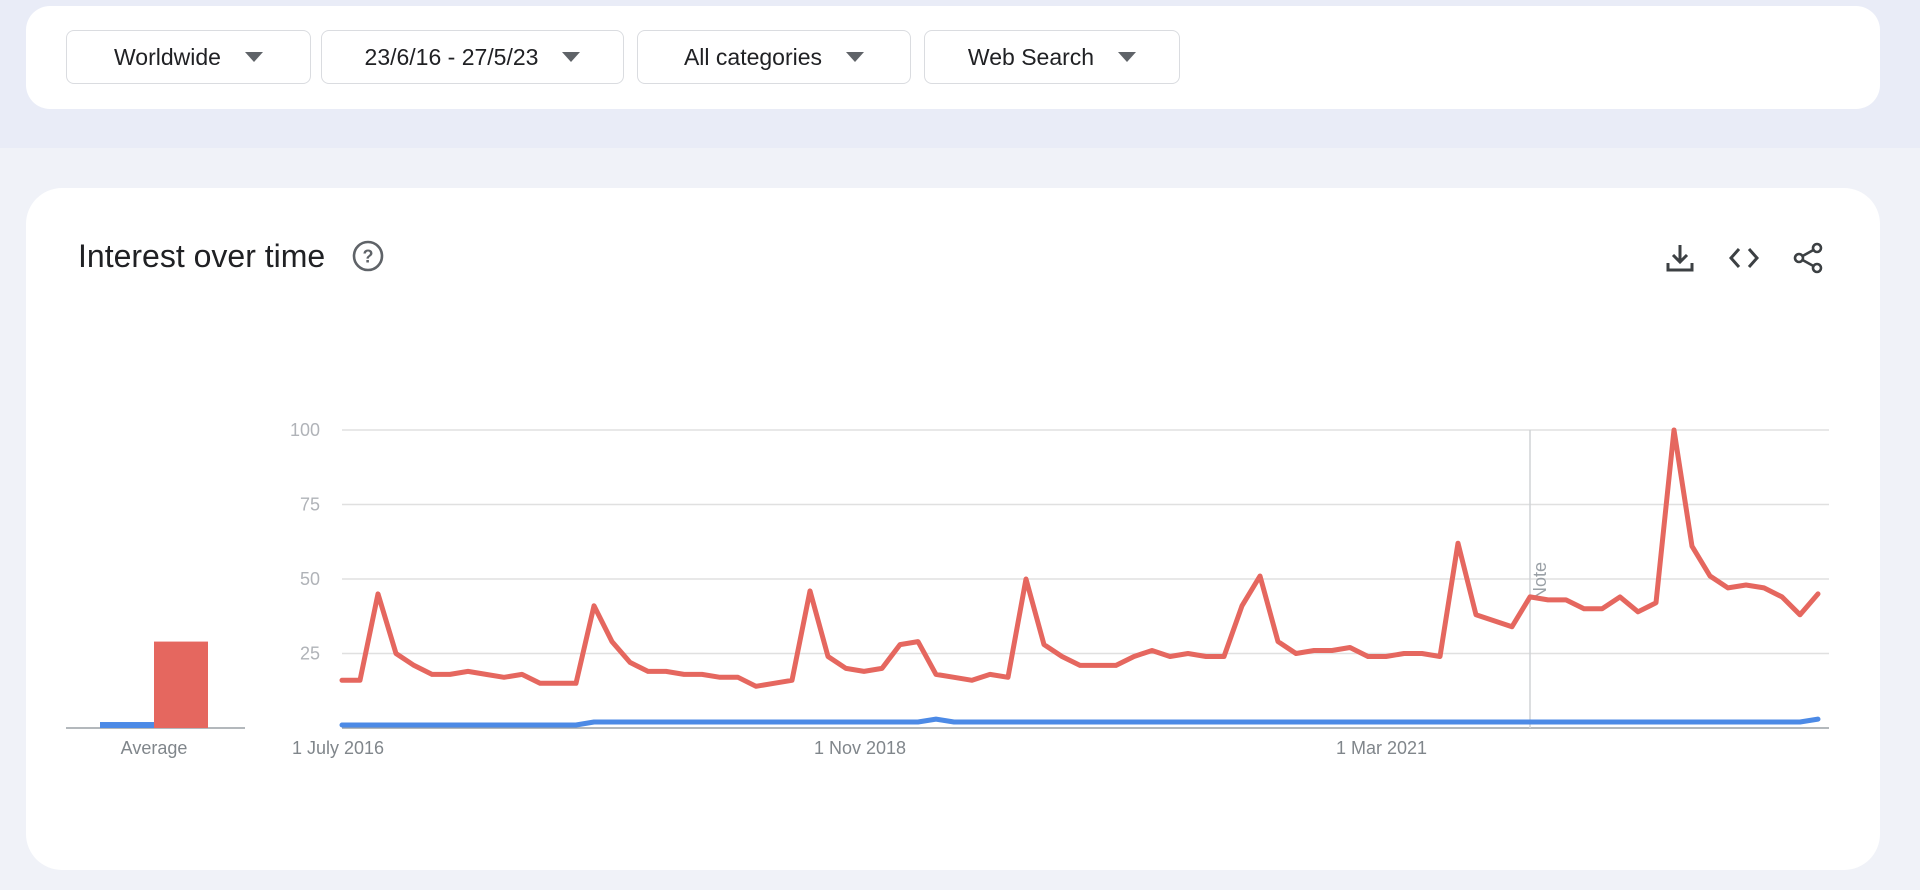  I want to click on series-line-blue, so click(1080, 722).